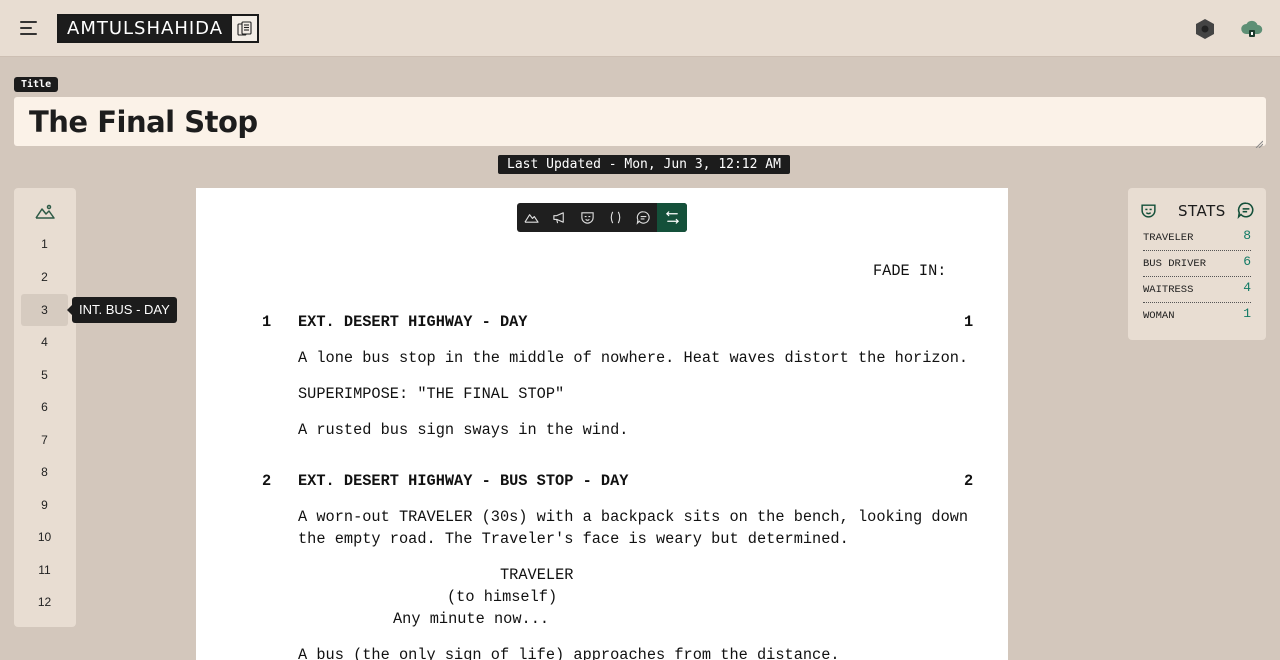  I want to click on scene-1-number-left: 1, so click(267, 322).